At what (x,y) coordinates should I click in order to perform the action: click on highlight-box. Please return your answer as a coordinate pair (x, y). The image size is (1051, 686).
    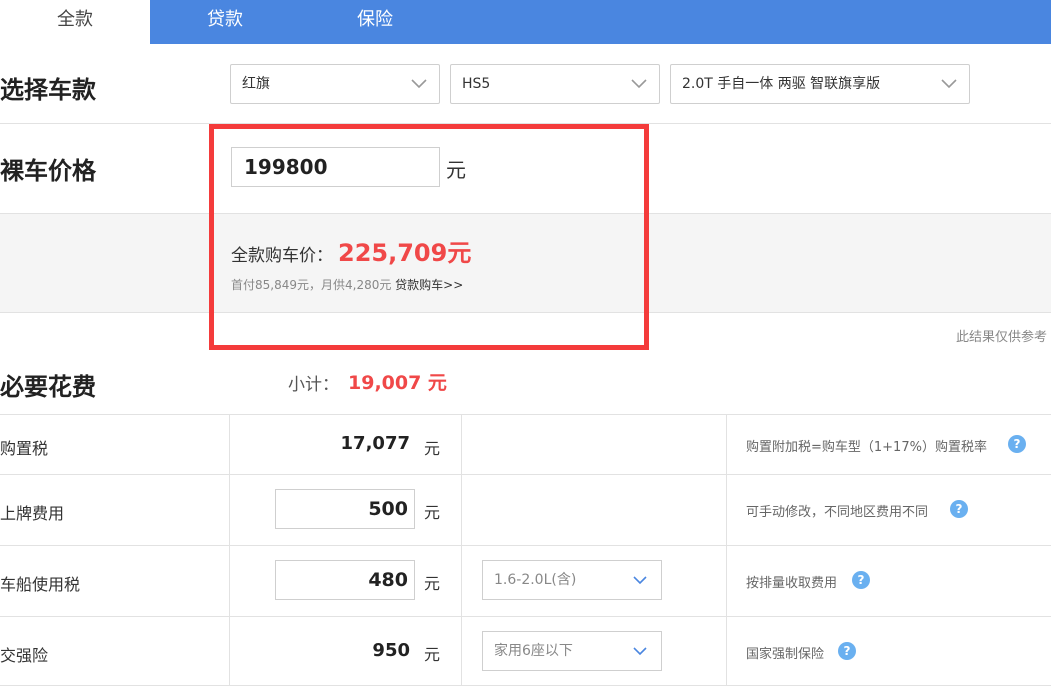
    Looking at the image, I should click on (429, 237).